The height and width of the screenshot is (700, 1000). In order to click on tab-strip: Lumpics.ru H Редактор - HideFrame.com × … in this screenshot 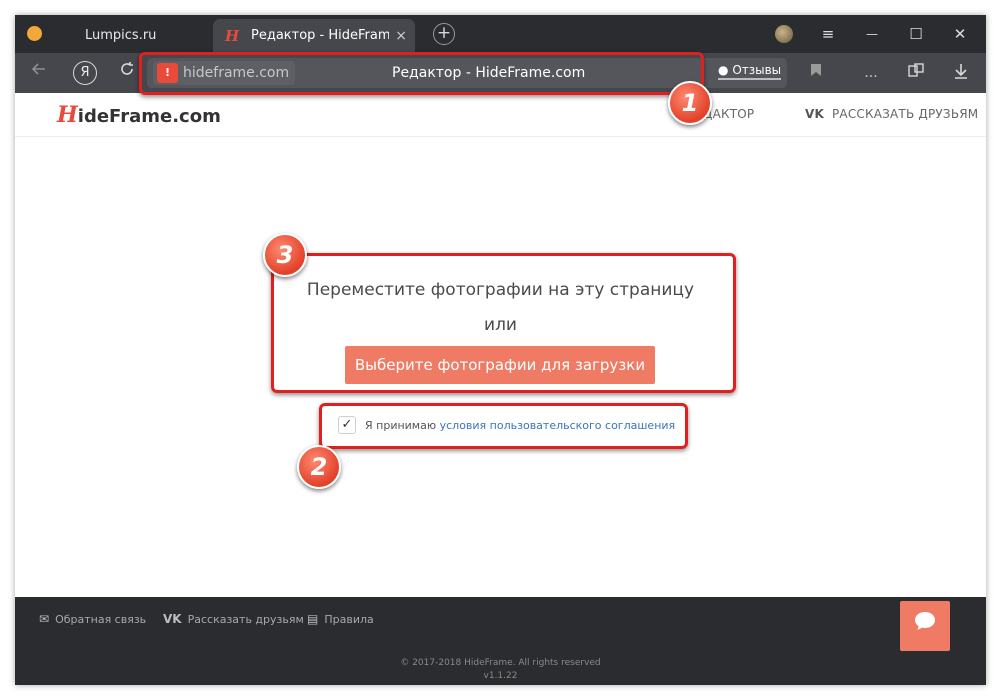, I will do `click(500, 34)`.